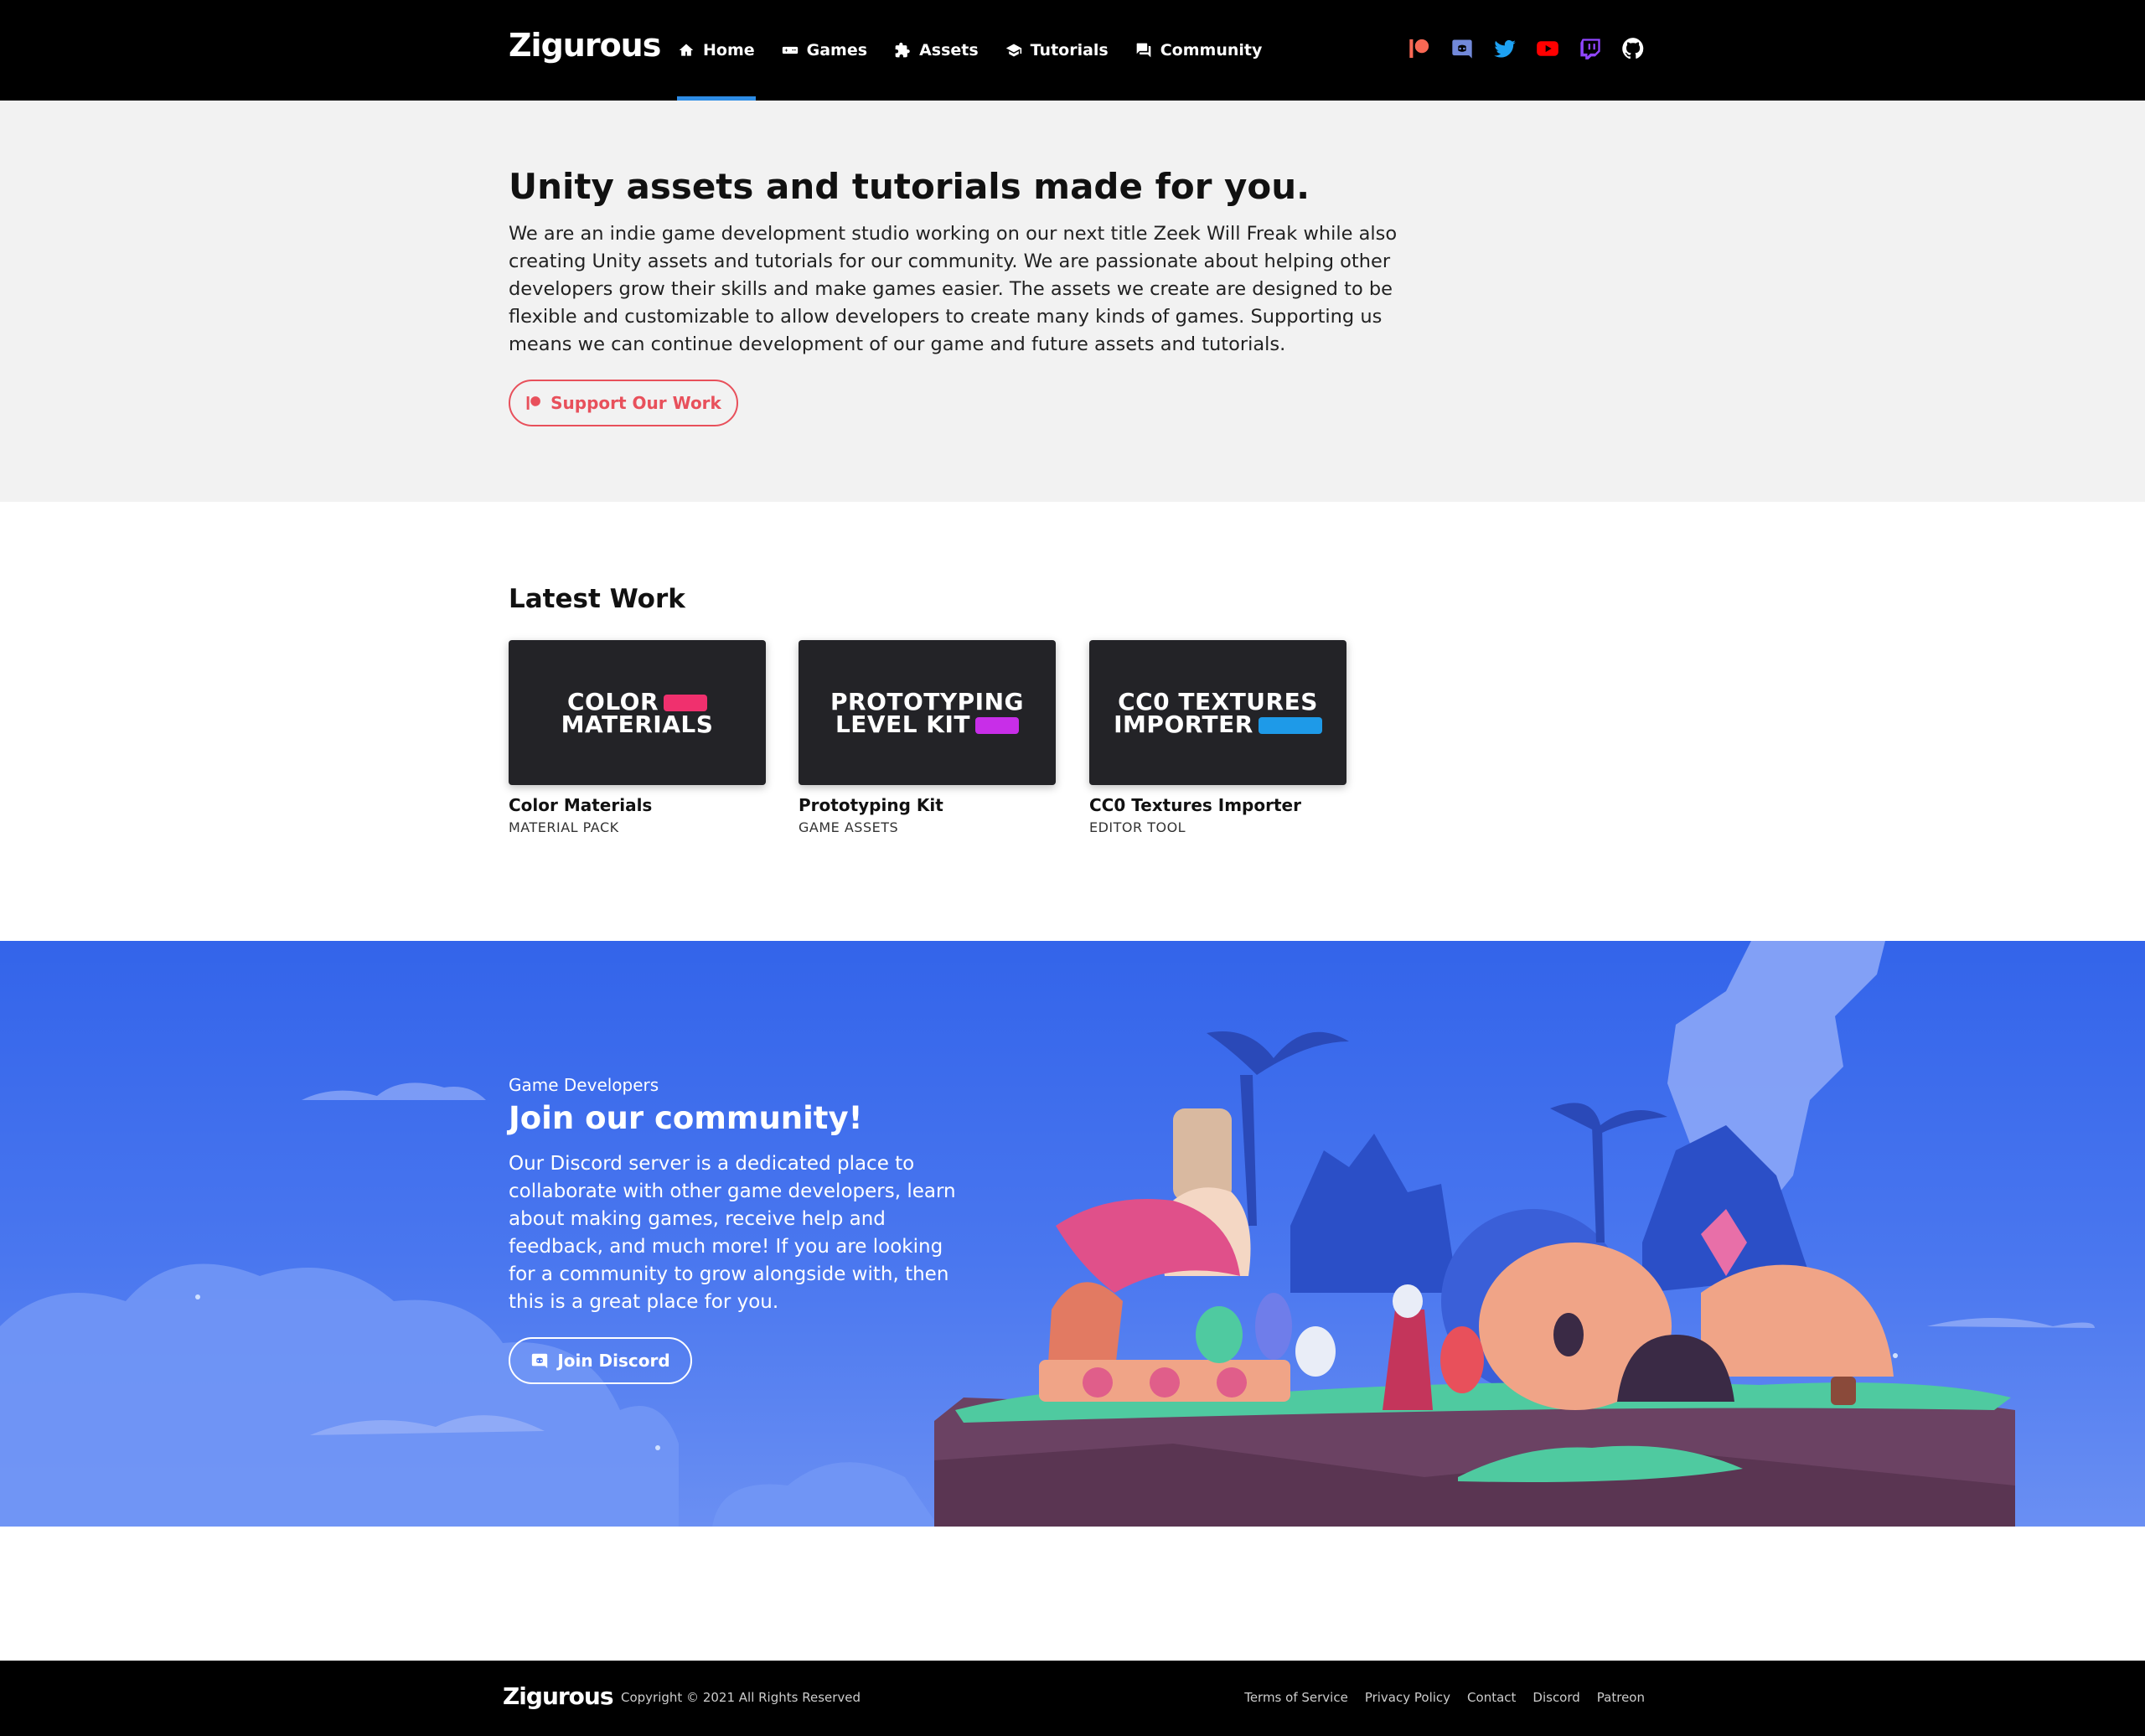 The height and width of the screenshot is (1736, 2145). I want to click on nav-item-home: Home, so click(716, 50).